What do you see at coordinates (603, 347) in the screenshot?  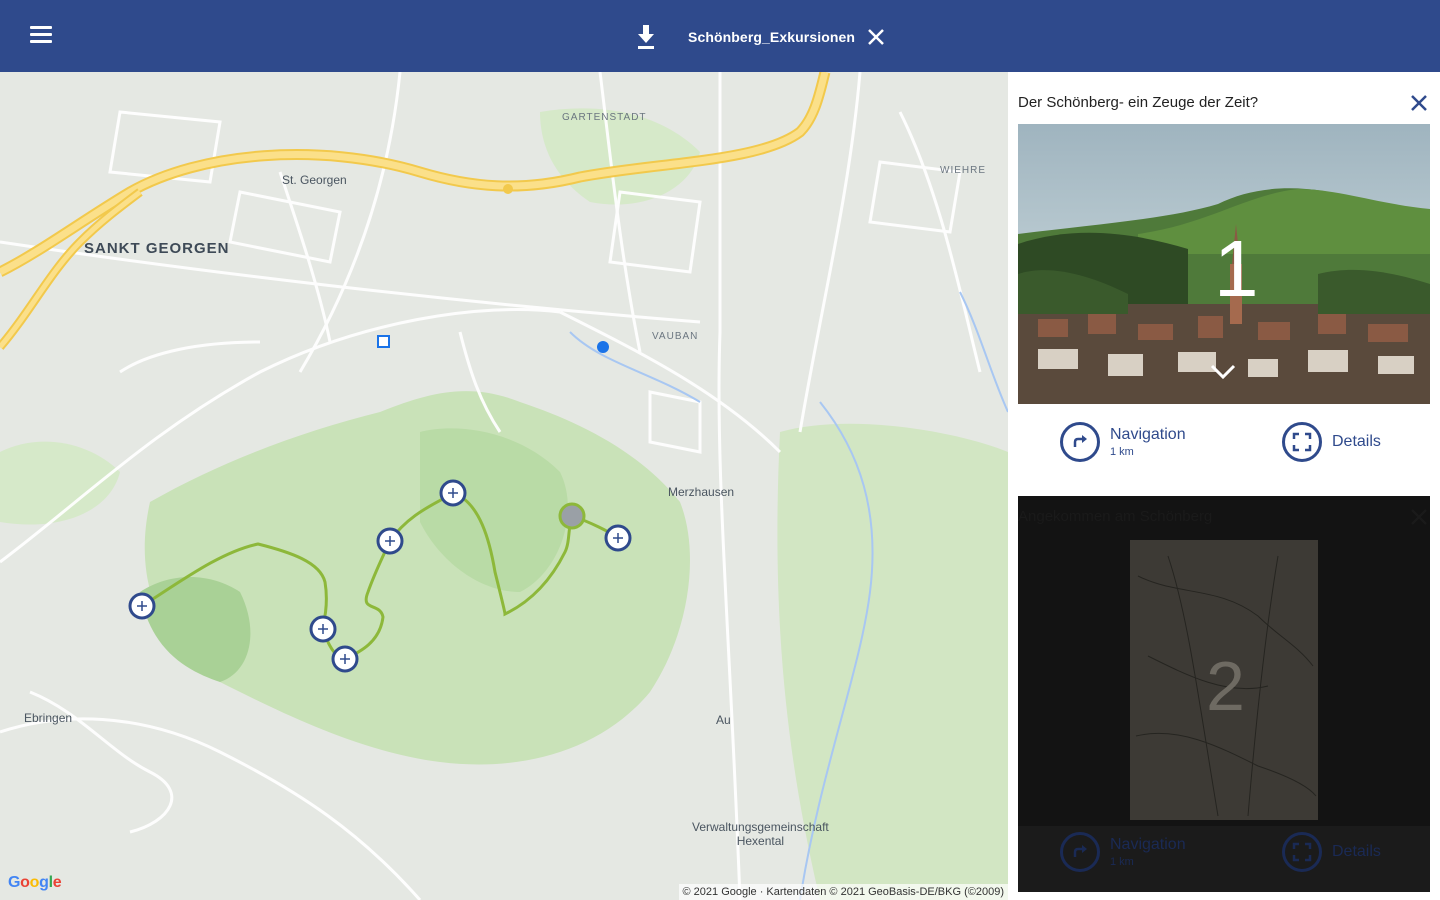 I see `location-dot` at bounding box center [603, 347].